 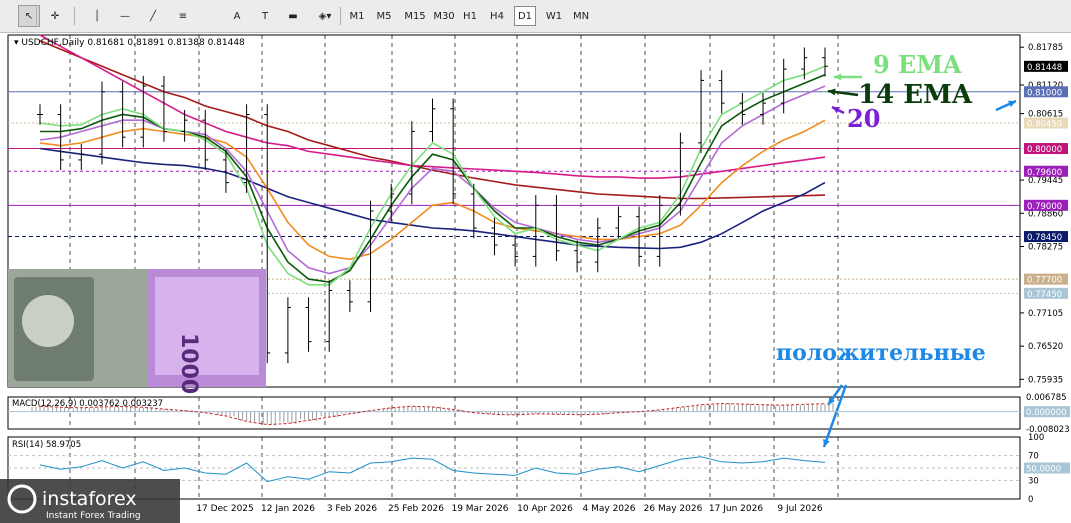 What do you see at coordinates (479, 509) in the screenshot?
I see `x-tick-label: 19 Mar 2026` at bounding box center [479, 509].